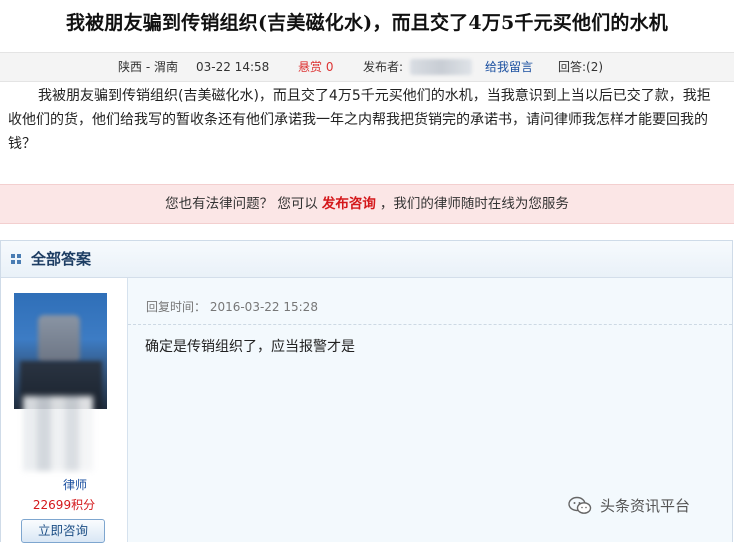 This screenshot has width=734, height=543. What do you see at coordinates (64, 505) in the screenshot?
I see `lawyer-points: 22699积分` at bounding box center [64, 505].